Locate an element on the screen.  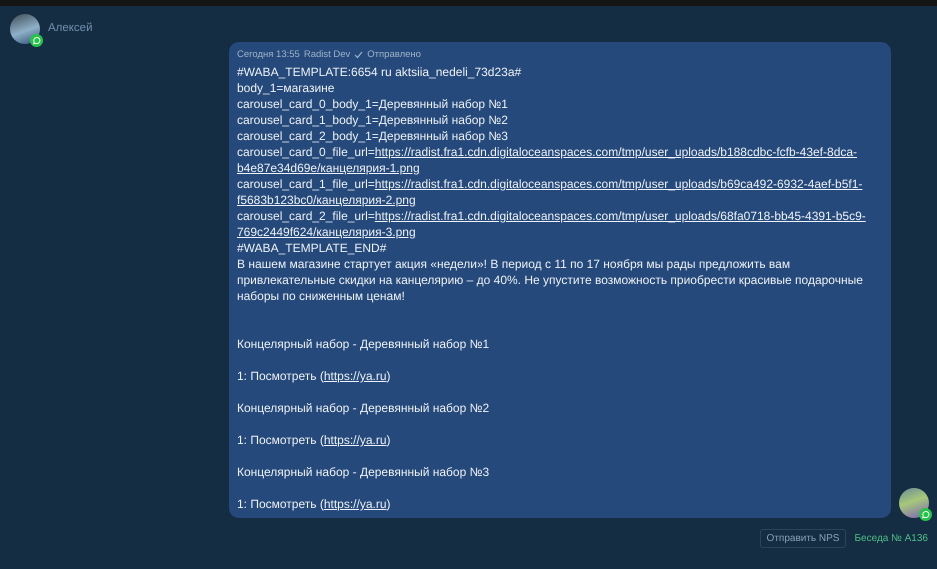
url-link: b4e87e34d69e/канцелярия-1.png is located at coordinates (328, 168).